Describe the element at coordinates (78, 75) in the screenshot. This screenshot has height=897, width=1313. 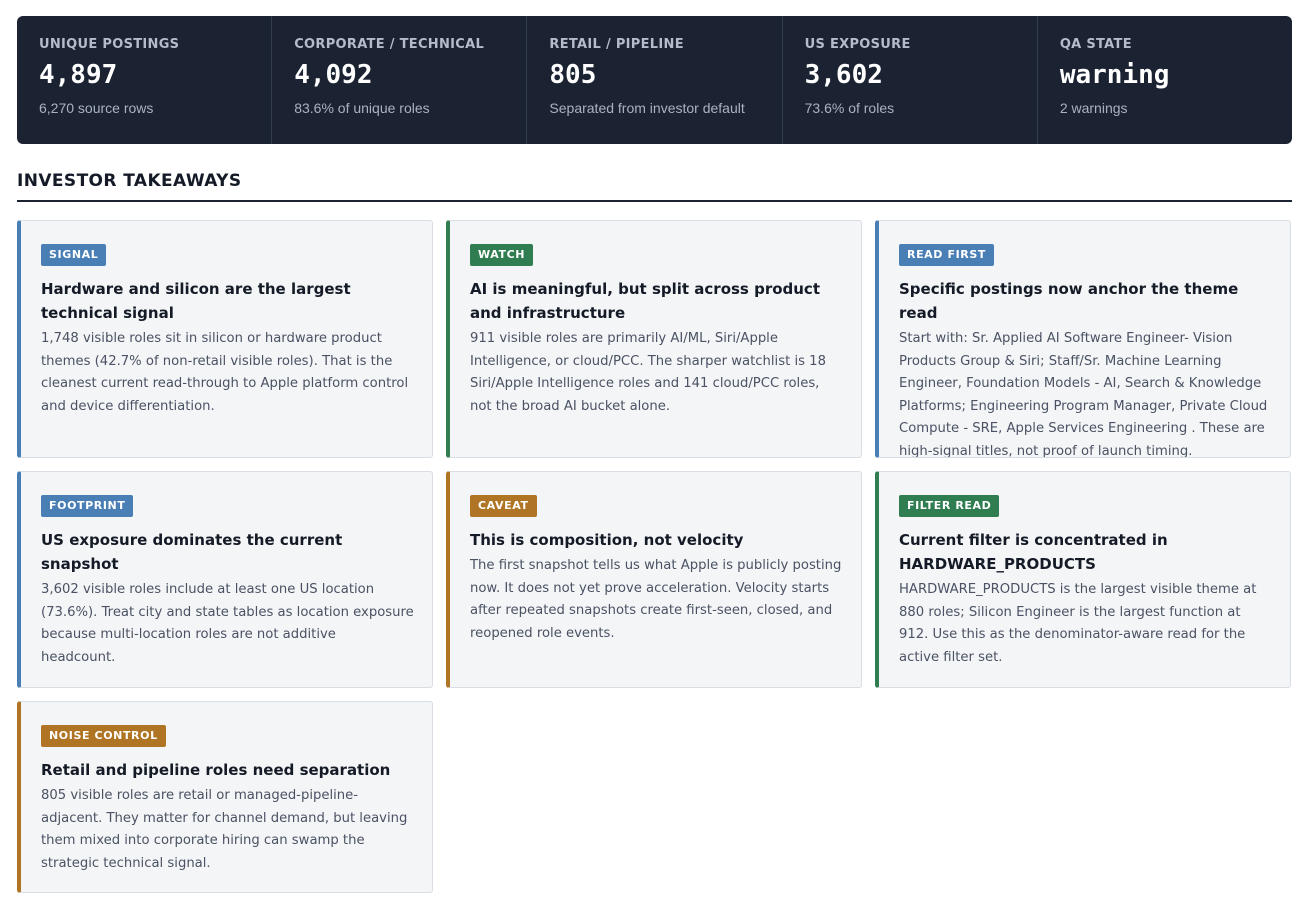
I see `kpi-value: 4,897` at that location.